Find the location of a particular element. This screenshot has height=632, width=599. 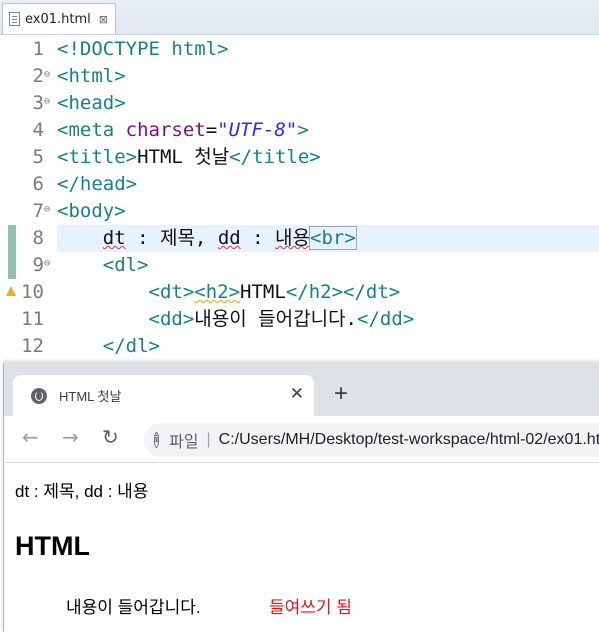

page-heading: HTML is located at coordinates (52, 546).